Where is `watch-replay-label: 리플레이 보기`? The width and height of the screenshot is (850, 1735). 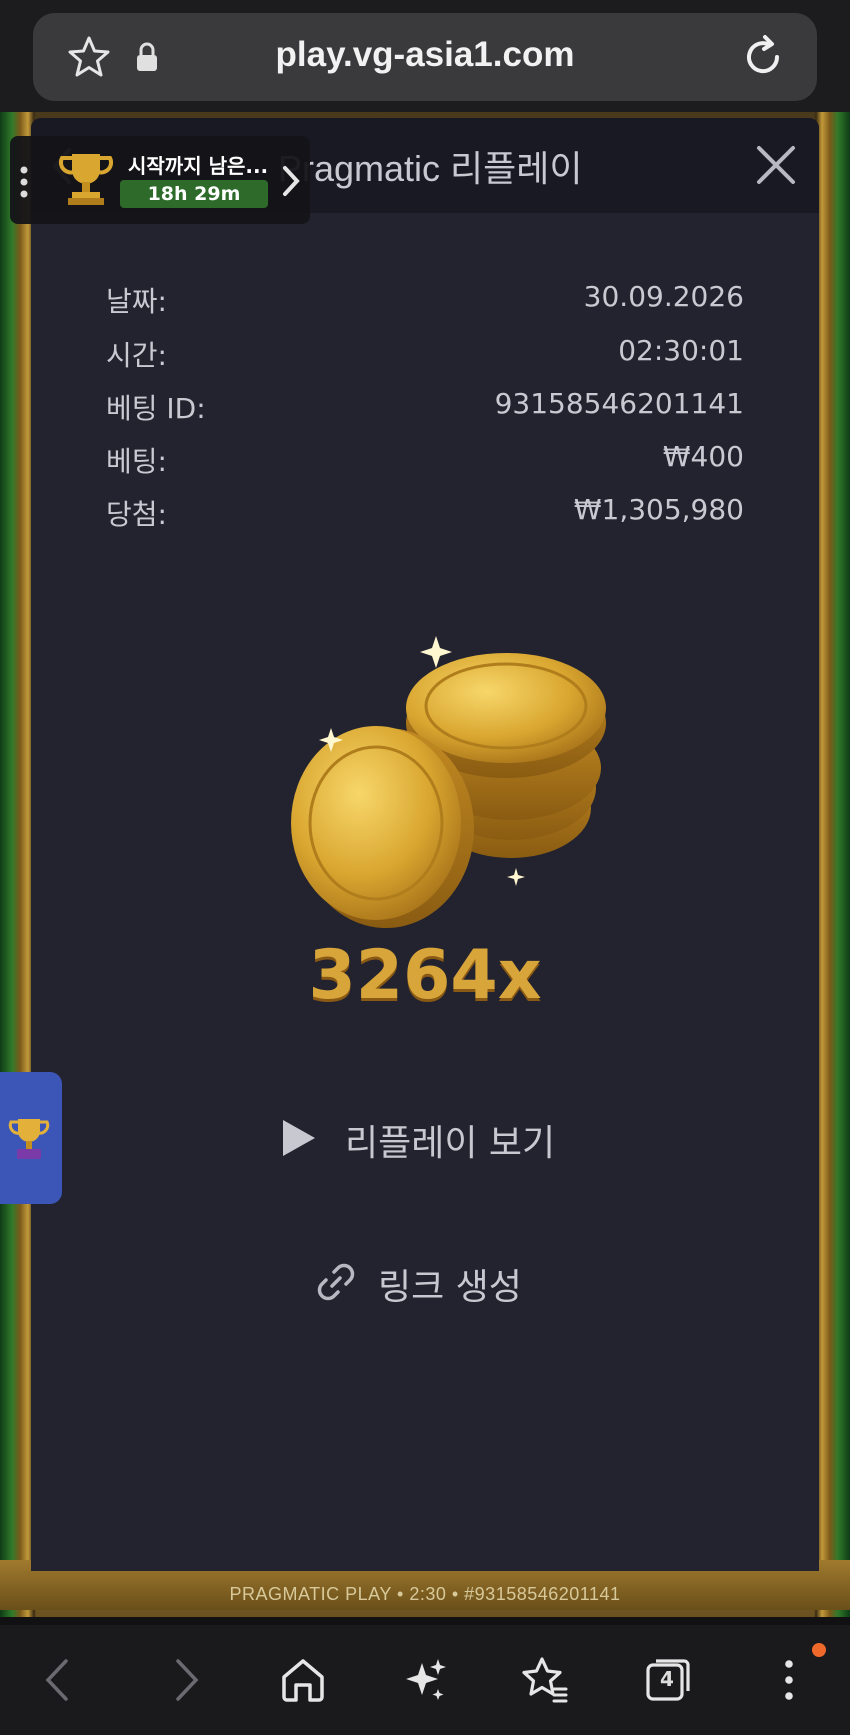 watch-replay-label: 리플레이 보기 is located at coordinates (450, 1143).